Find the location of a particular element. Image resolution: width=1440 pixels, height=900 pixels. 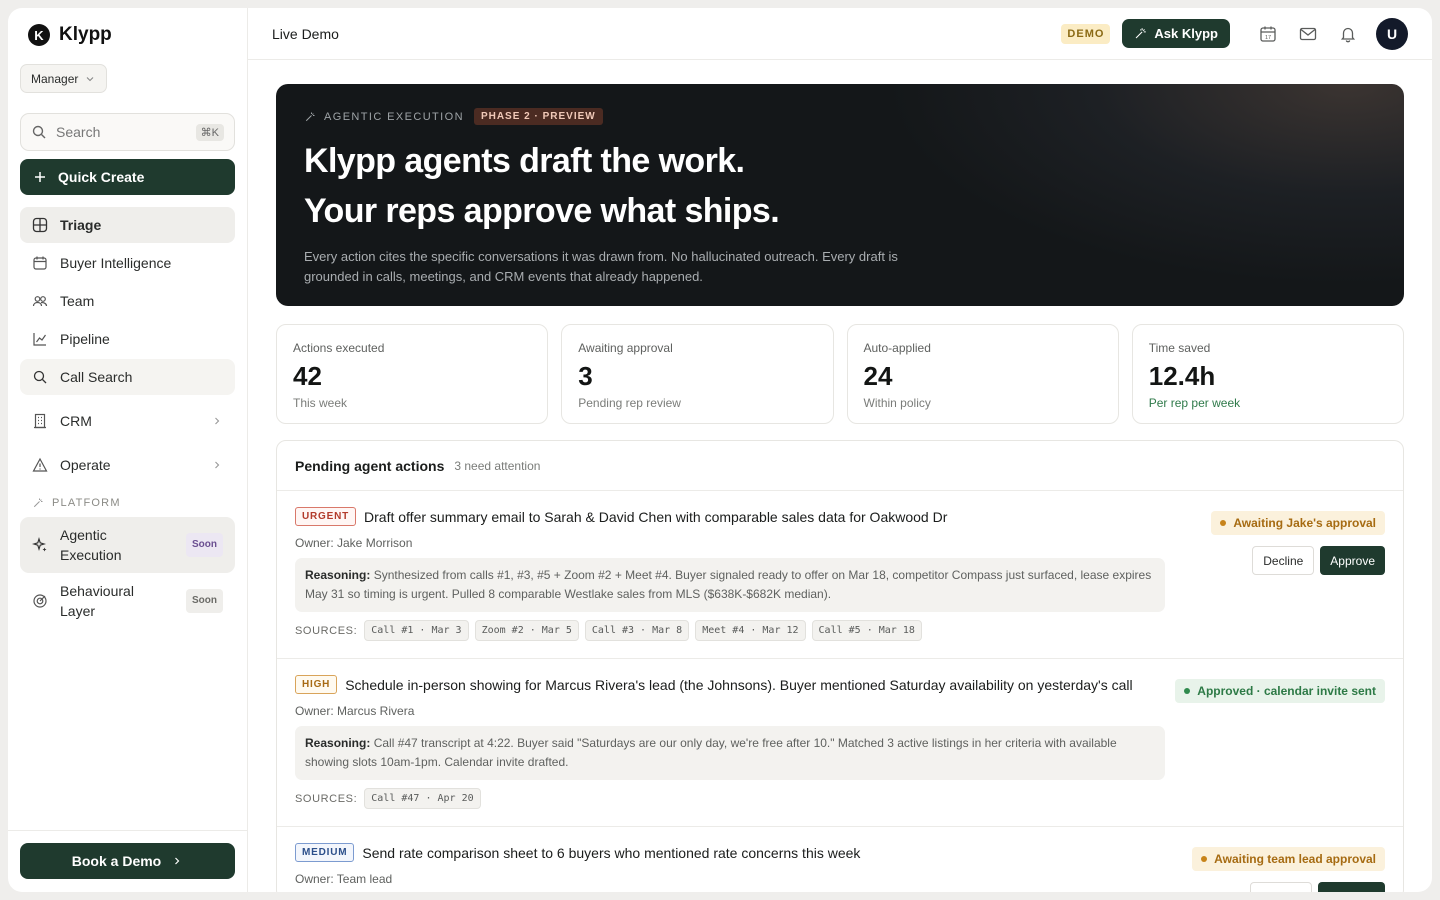

stat-card: Time saved 12.4h Per rep per week is located at coordinates (1267, 374).